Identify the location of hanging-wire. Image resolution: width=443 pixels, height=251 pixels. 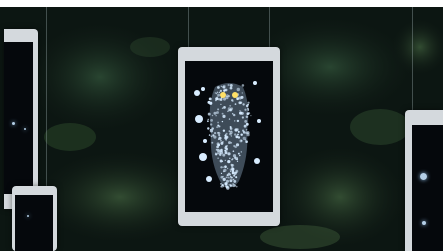
(46, 97).